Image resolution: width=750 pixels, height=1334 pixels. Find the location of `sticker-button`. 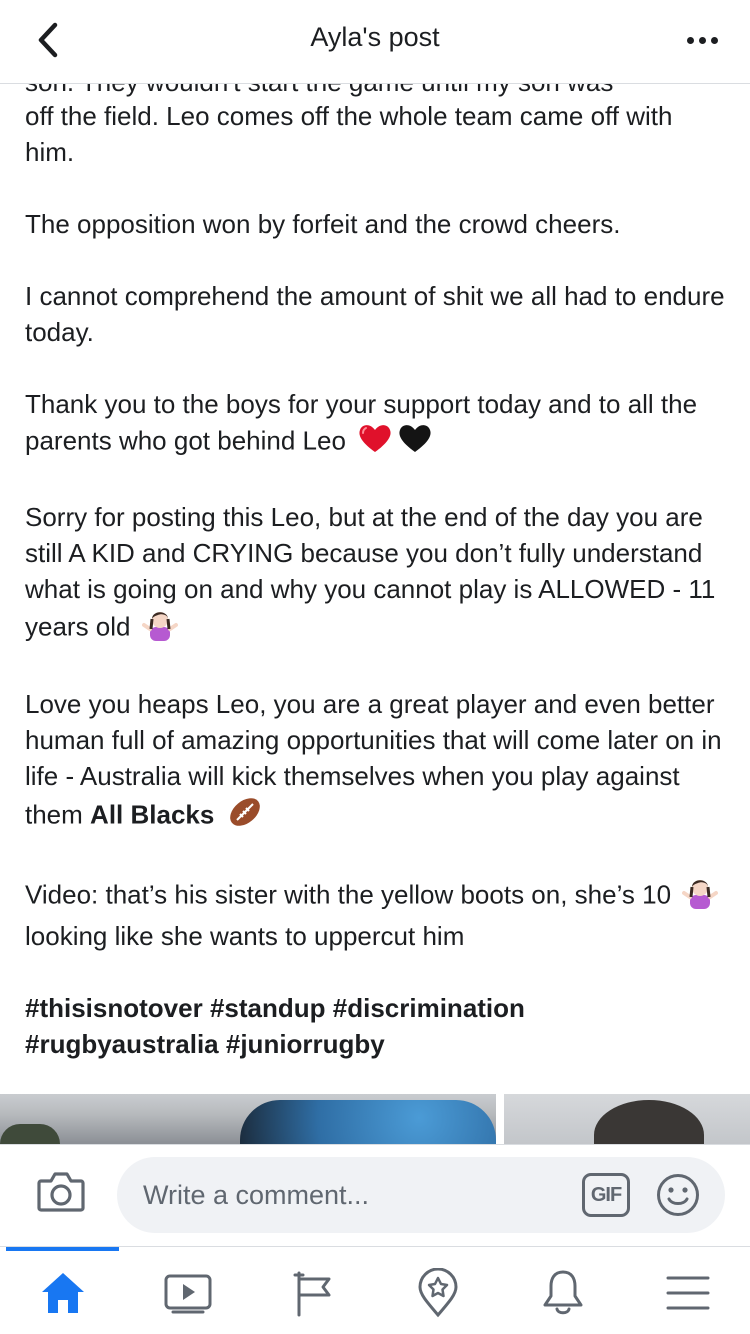

sticker-button is located at coordinates (678, 1195).